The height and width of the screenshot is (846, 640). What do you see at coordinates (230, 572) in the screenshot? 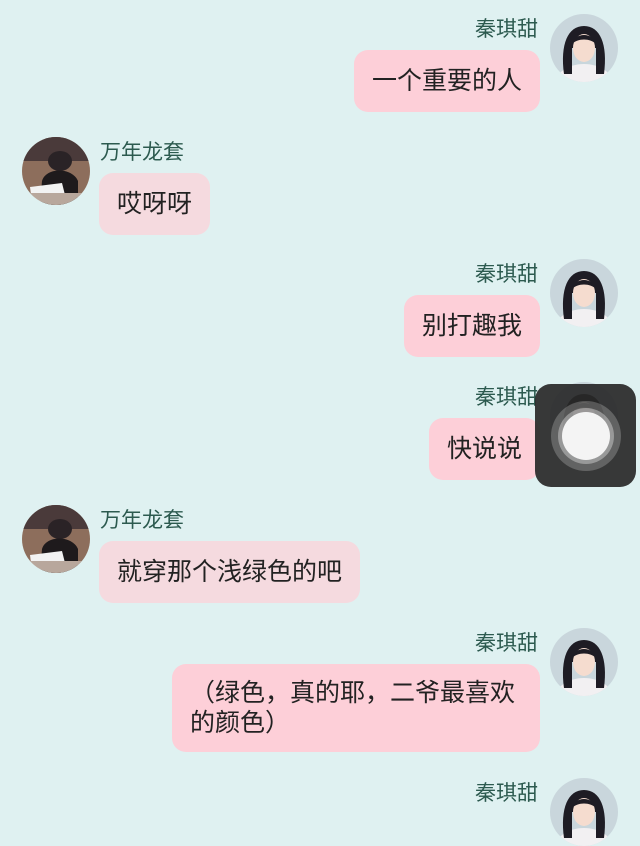
I see `message-bubble: 就穿那个浅绿色的吧` at bounding box center [230, 572].